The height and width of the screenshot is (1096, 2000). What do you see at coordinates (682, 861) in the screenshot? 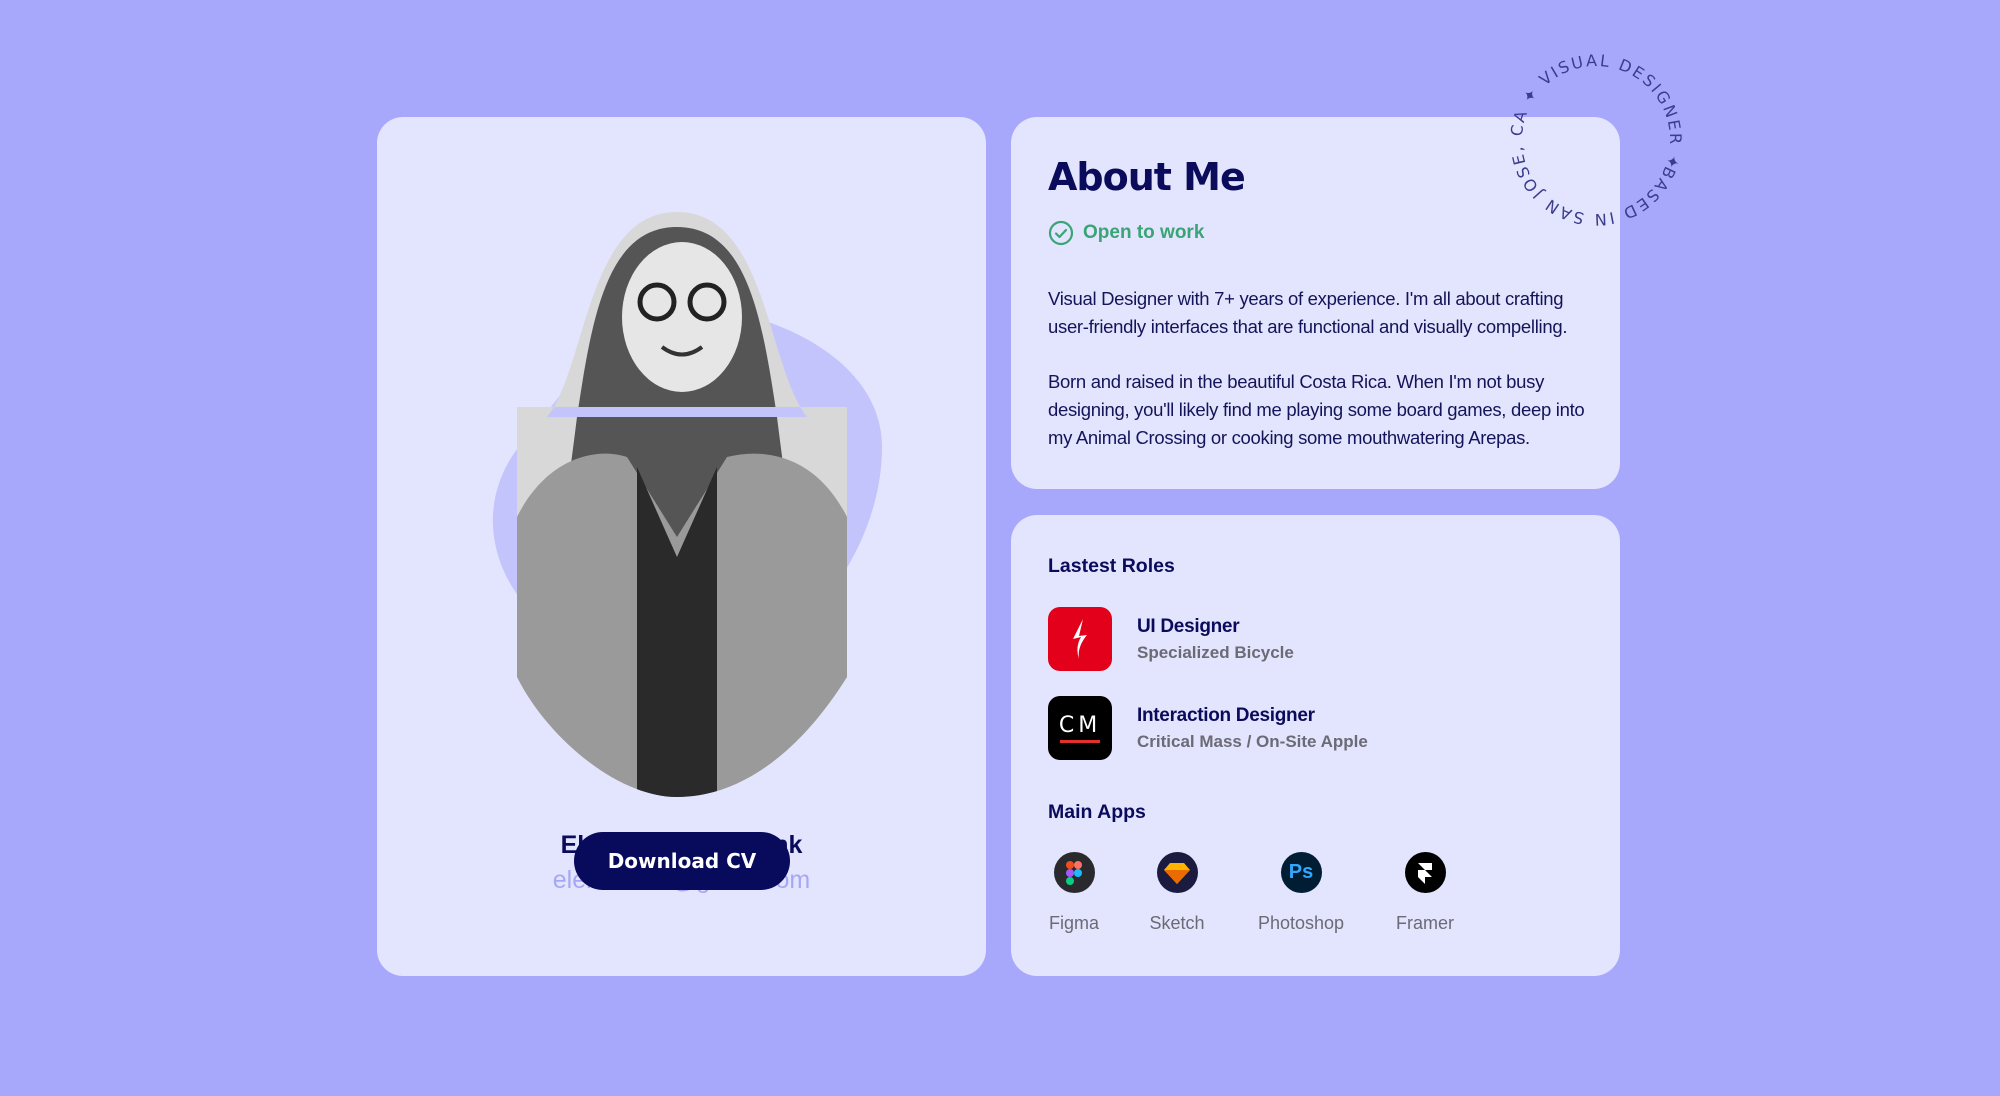
I see `download-cv-button: Download CV` at bounding box center [682, 861].